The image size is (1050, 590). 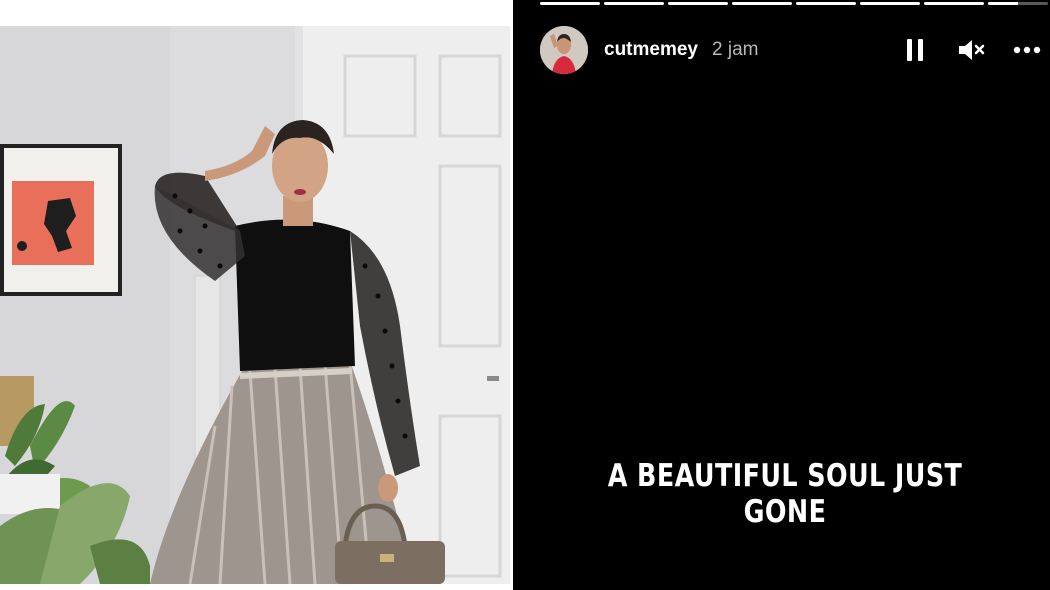 I want to click on story-progress-bar, so click(x=794, y=3).